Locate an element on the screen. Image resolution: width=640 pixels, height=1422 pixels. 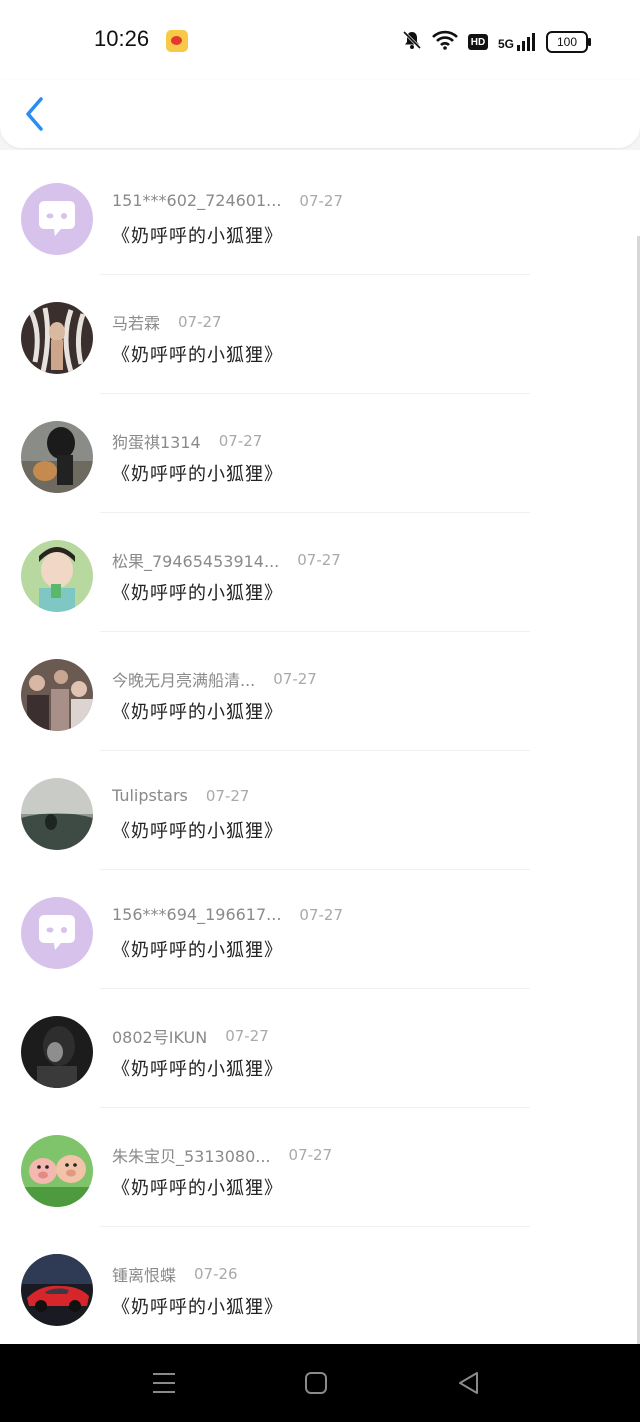
list-item: 0802号IKUN 07-27 《奶呼呼的小狐狸》 is located at coordinates (320, 1048).